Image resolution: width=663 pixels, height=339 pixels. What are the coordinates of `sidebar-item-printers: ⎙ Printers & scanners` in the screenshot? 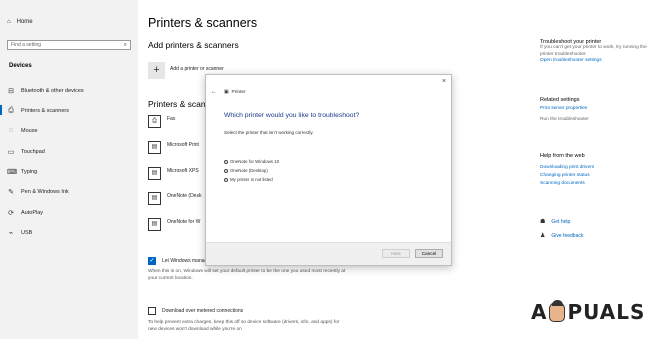 It's located at (34, 110).